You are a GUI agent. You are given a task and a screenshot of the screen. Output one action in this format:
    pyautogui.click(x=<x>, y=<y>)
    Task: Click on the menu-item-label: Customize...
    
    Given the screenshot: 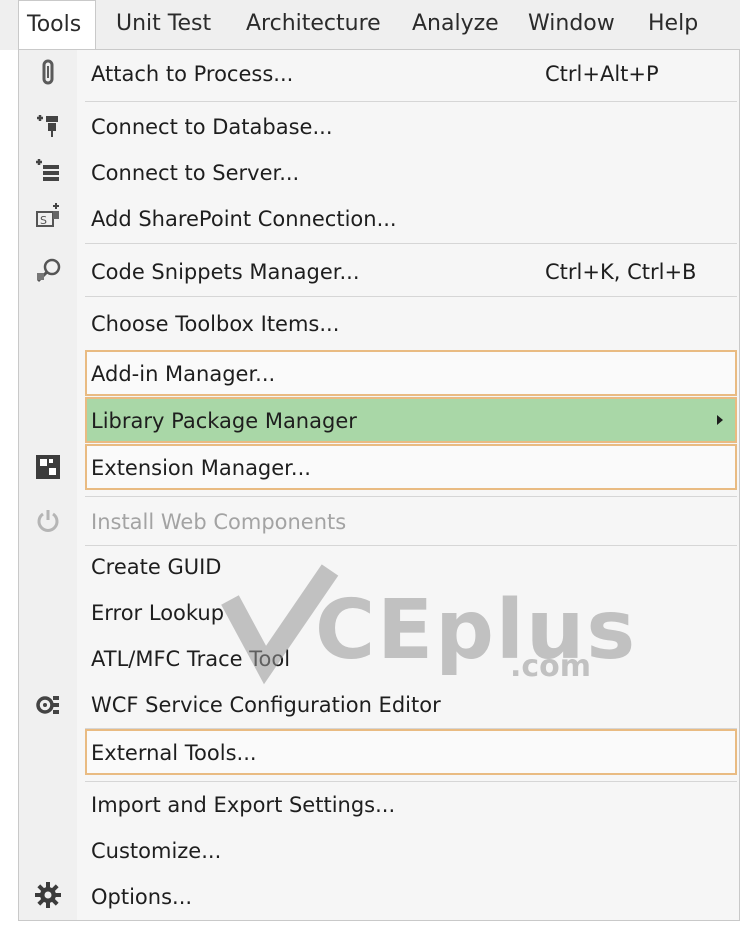 What is the action you would take?
    pyautogui.click(x=156, y=851)
    